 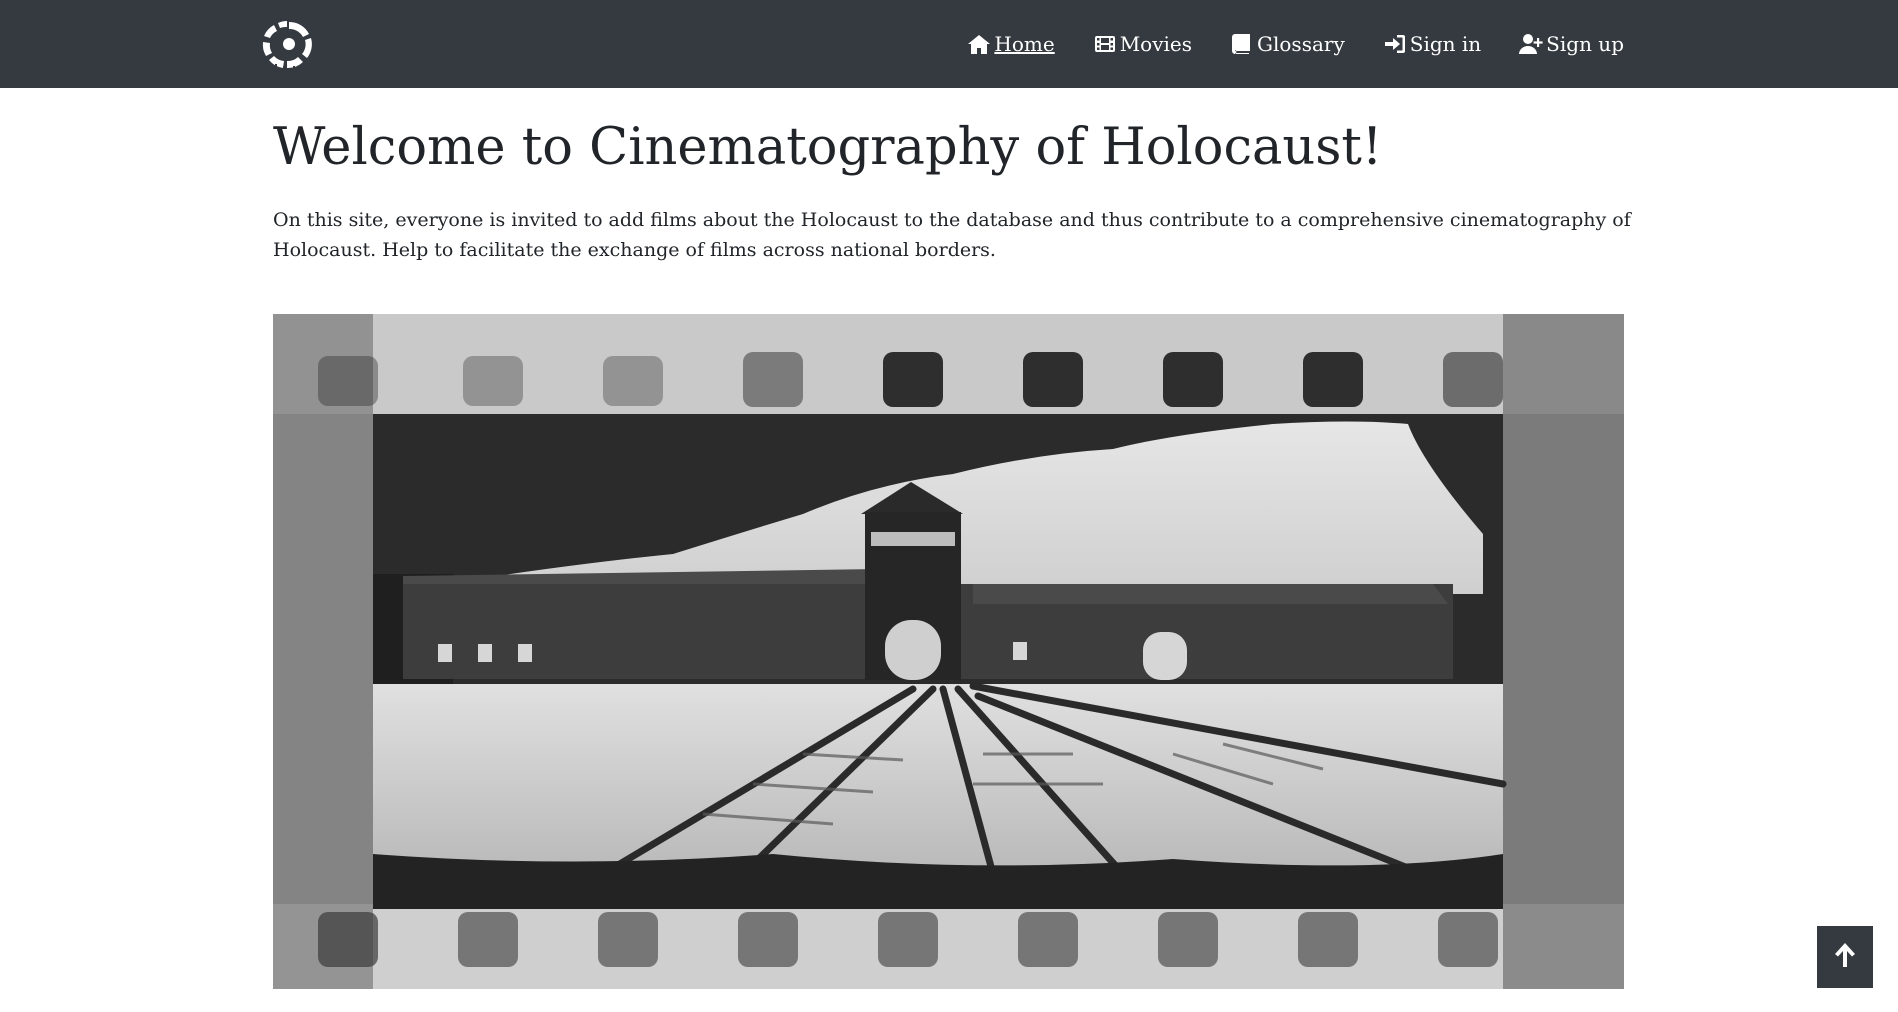 I want to click on user-plus-icon, so click(x=1531, y=44).